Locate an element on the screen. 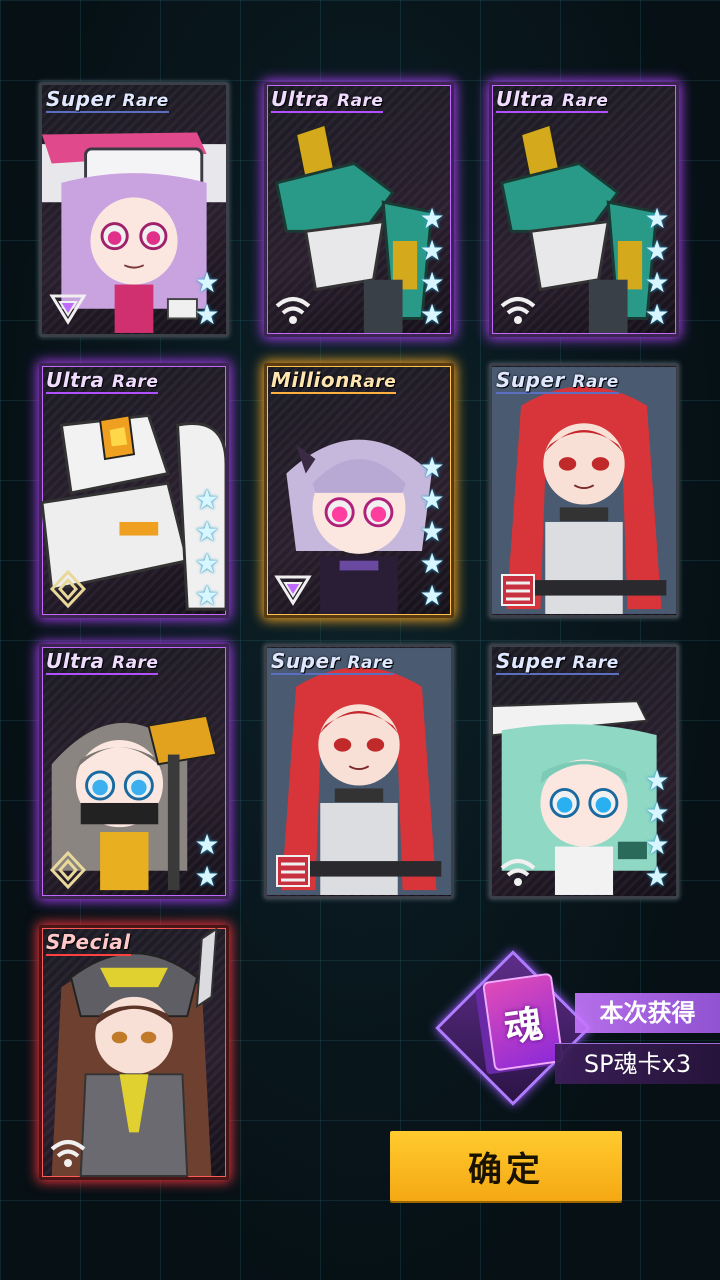 Image resolution: width=720 pixels, height=1280 pixels. card-8: Super Rare is located at coordinates (359, 771).